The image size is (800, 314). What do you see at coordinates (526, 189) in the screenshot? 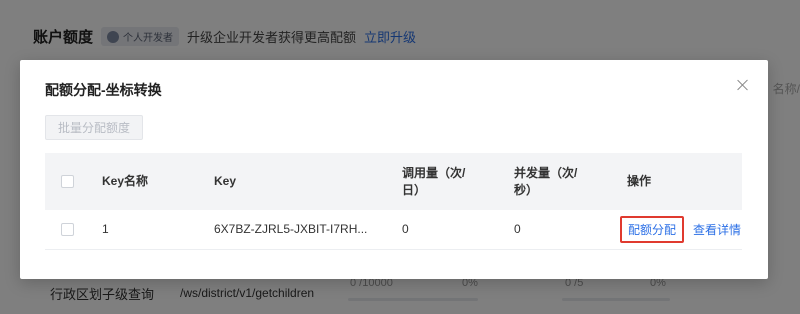
I see `column-concurrency-line2: 秒）` at bounding box center [526, 189].